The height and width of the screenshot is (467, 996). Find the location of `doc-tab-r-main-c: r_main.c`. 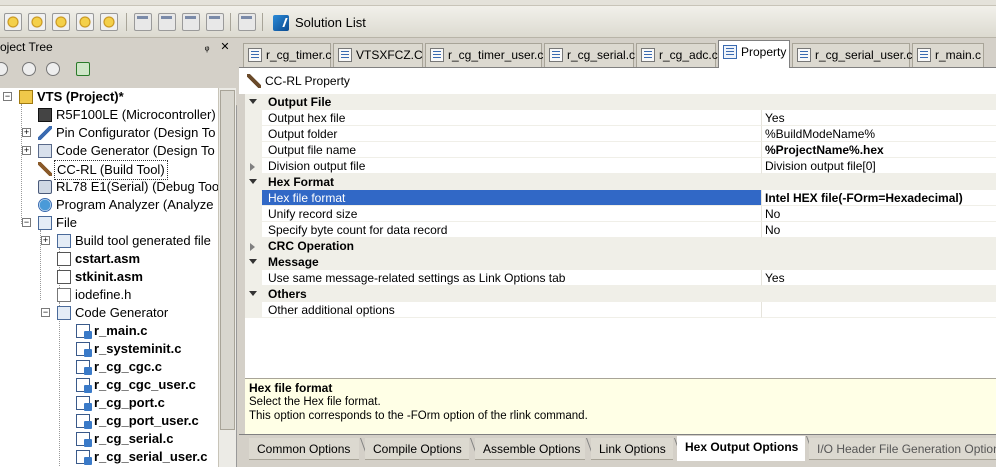

doc-tab-r-main-c: r_main.c is located at coordinates (948, 55).